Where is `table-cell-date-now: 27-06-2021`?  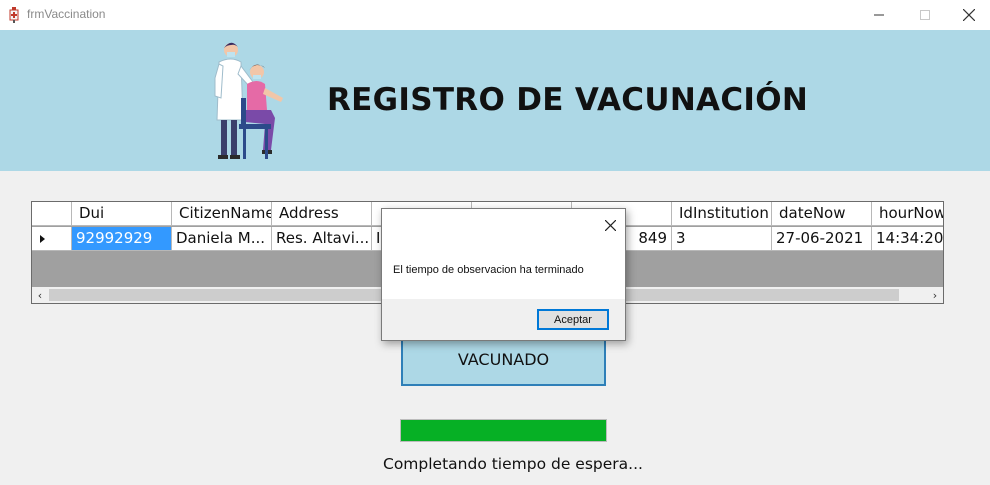
table-cell-date-now: 27-06-2021 is located at coordinates (822, 239).